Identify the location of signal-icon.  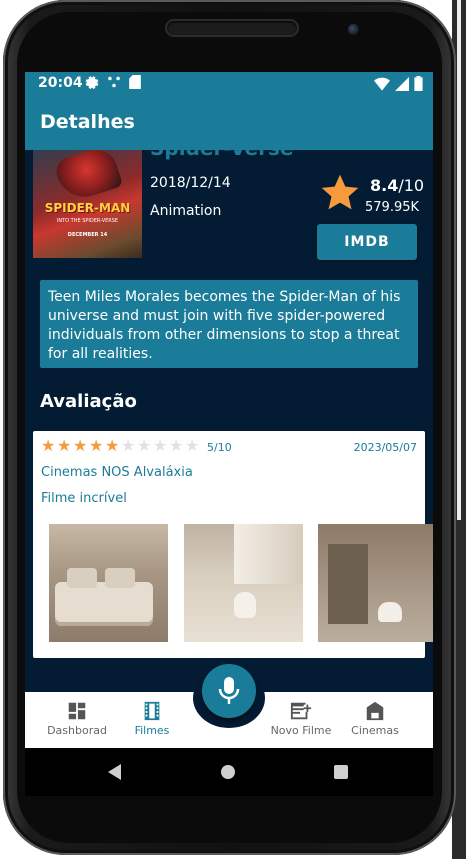
(402, 83).